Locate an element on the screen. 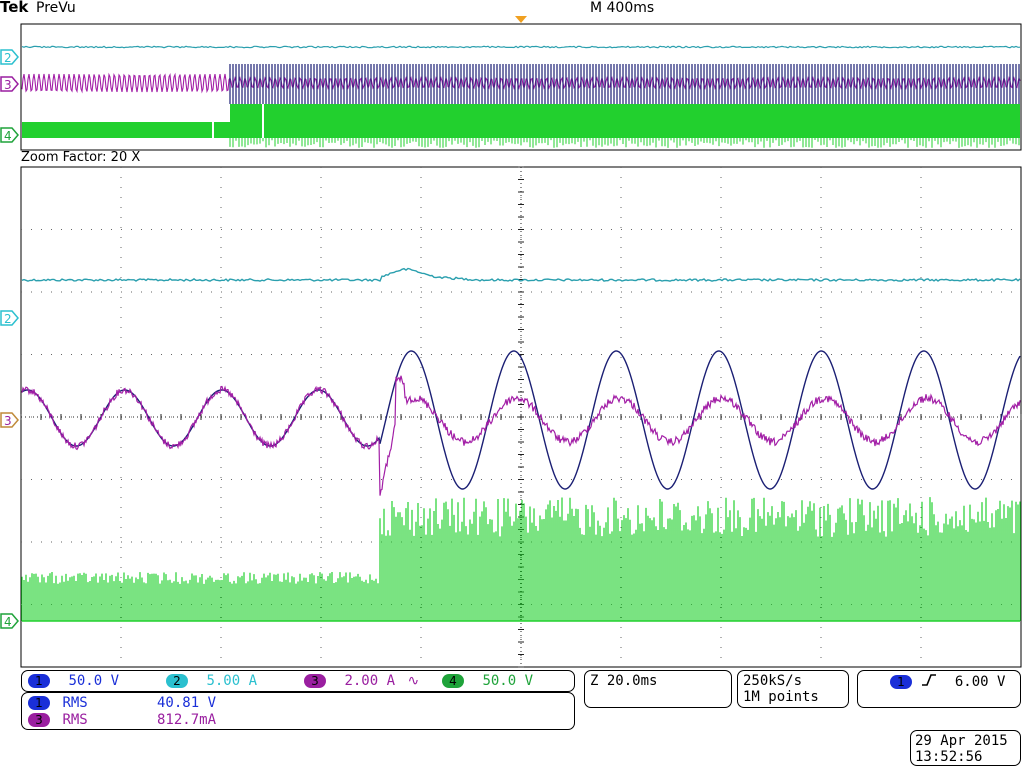 Image resolution: width=1024 pixels, height=768 pixels. ch4-scale-readout: 4 50.0 V is located at coordinates (487, 681).